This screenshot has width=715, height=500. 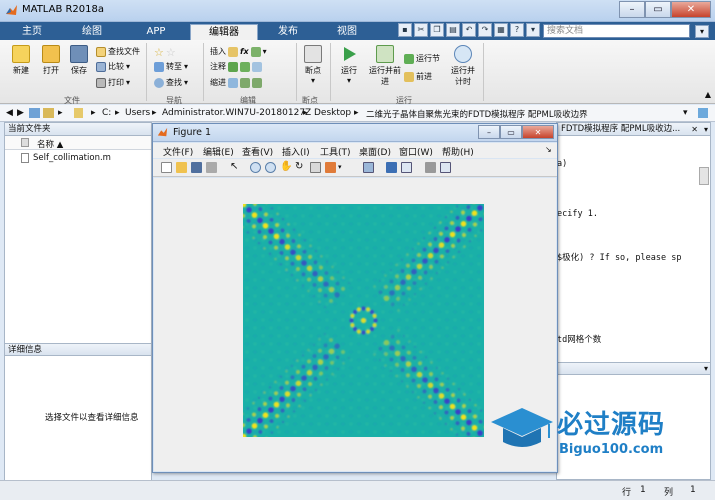 What do you see at coordinates (489, 132) in the screenshot?
I see `figure-minimize-button: –` at bounding box center [489, 132].